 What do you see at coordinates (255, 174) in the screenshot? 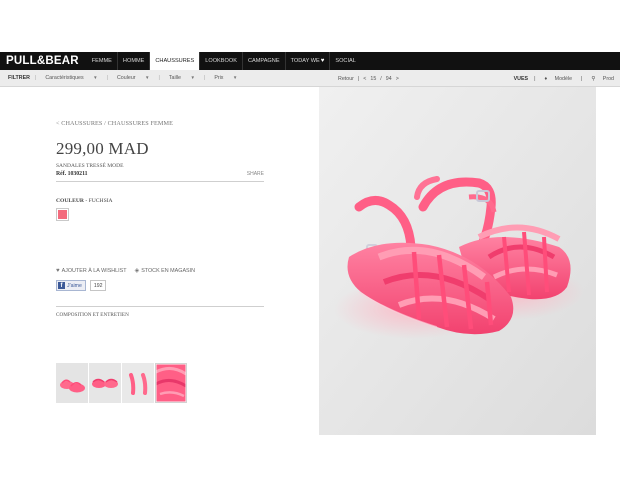
I see `share-button: SHARE` at bounding box center [255, 174].